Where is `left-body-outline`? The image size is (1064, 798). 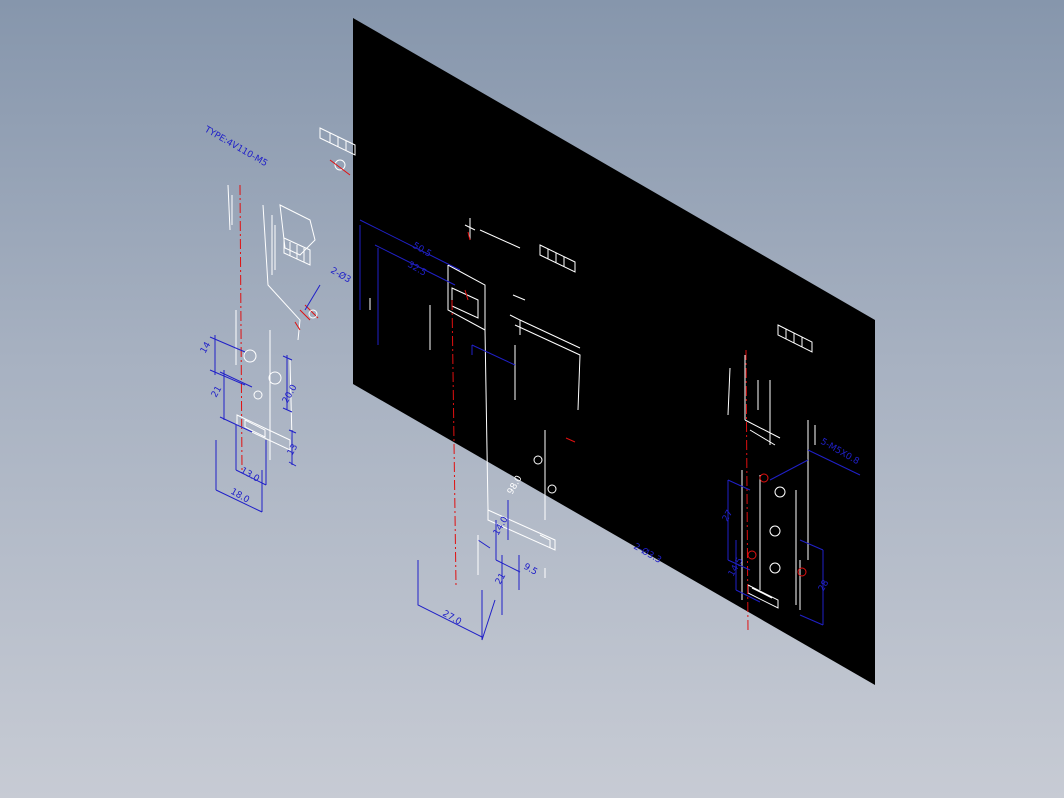
left-body-outline is located at coordinates (264, 262).